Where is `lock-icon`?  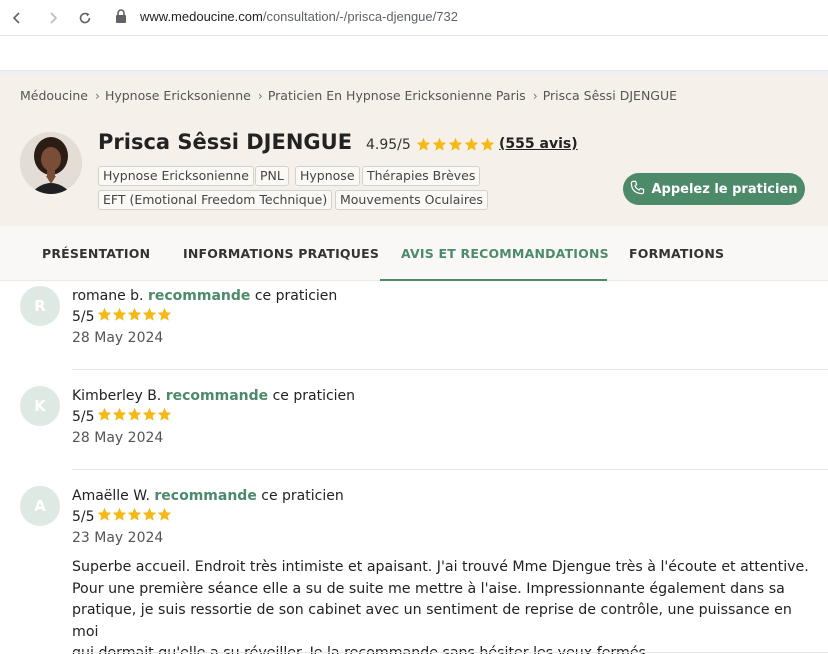 lock-icon is located at coordinates (122, 17).